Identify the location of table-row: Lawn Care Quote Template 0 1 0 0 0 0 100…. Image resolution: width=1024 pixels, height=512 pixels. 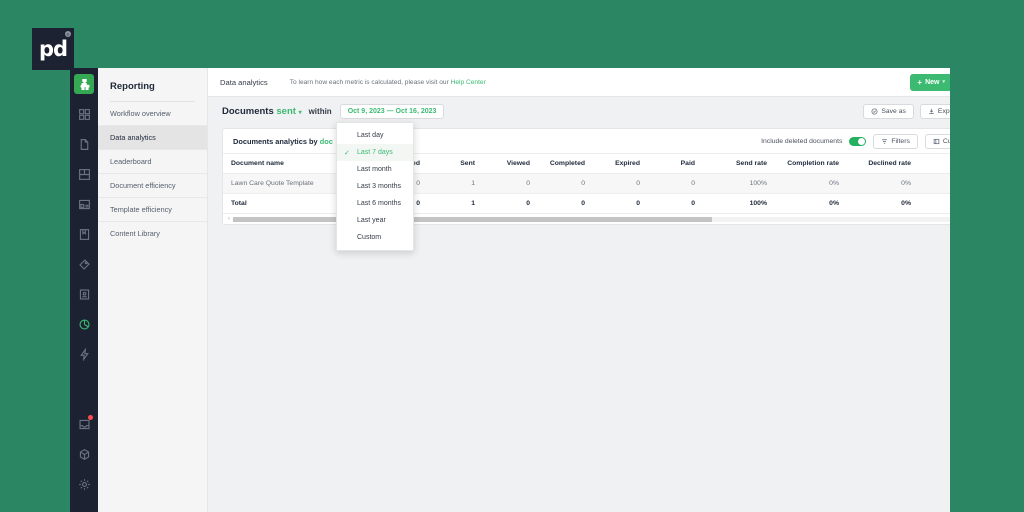
(586, 183).